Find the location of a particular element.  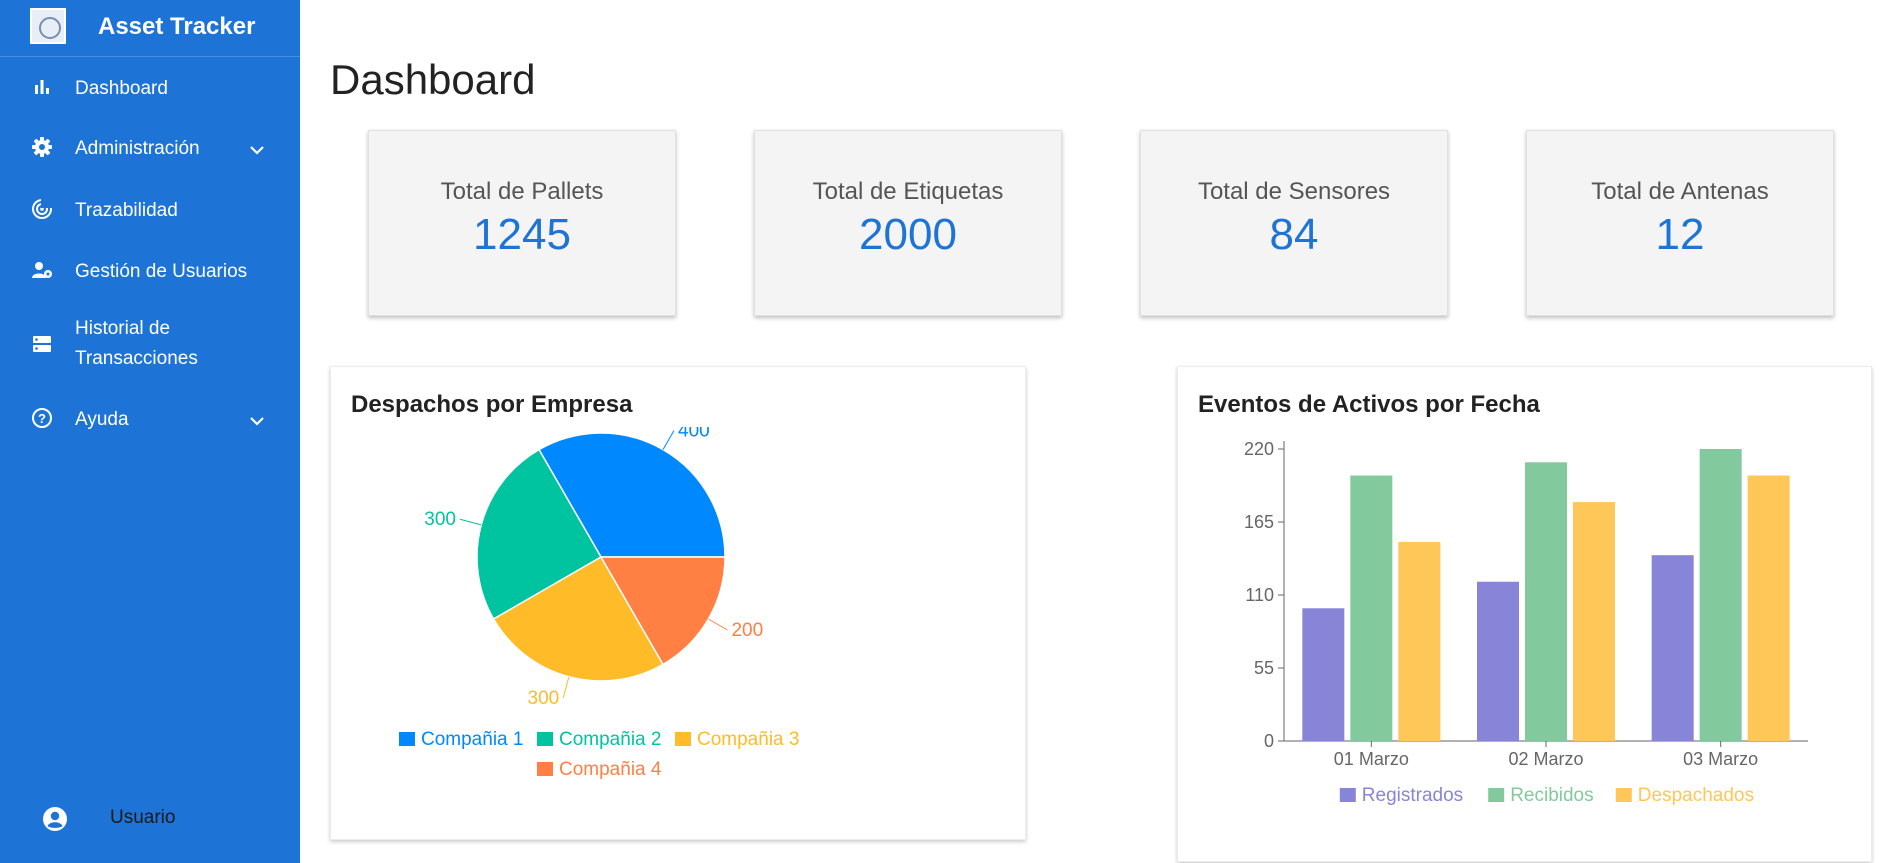

stat-card-pallets: Total de Pallets 1245 is located at coordinates (522, 223).